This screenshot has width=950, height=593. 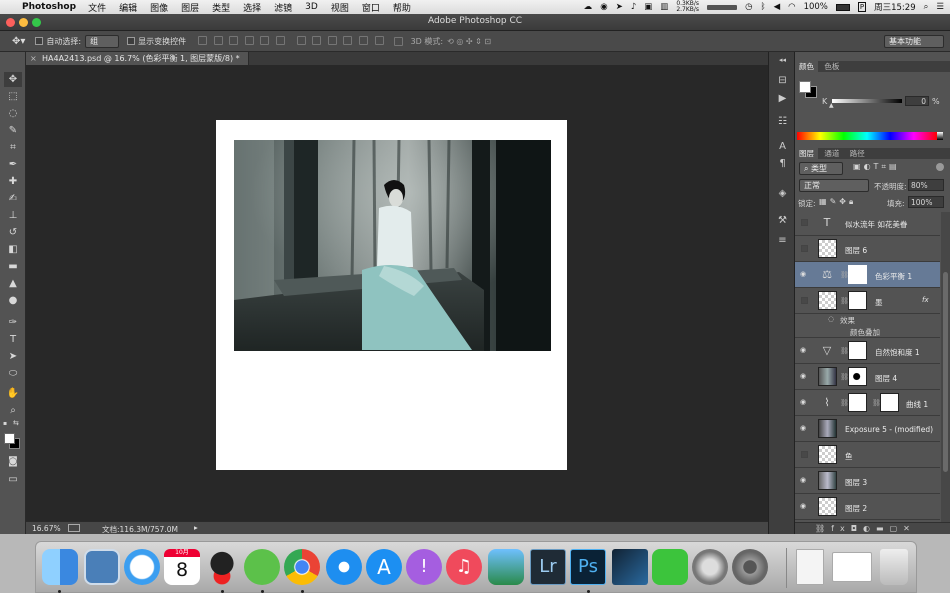 I want to click on marquee-tool-icon: ⬚, so click(x=13, y=96).